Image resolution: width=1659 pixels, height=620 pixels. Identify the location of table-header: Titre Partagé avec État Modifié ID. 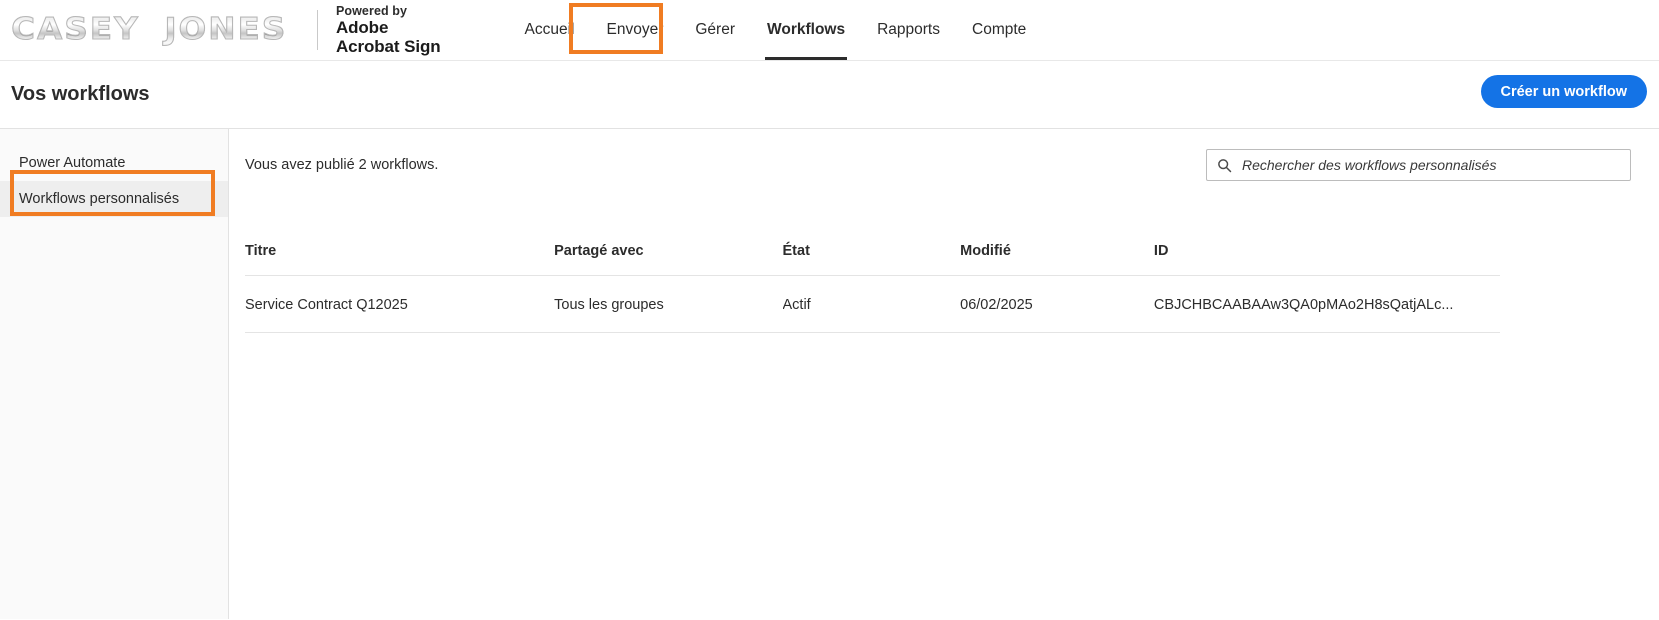
(872, 259).